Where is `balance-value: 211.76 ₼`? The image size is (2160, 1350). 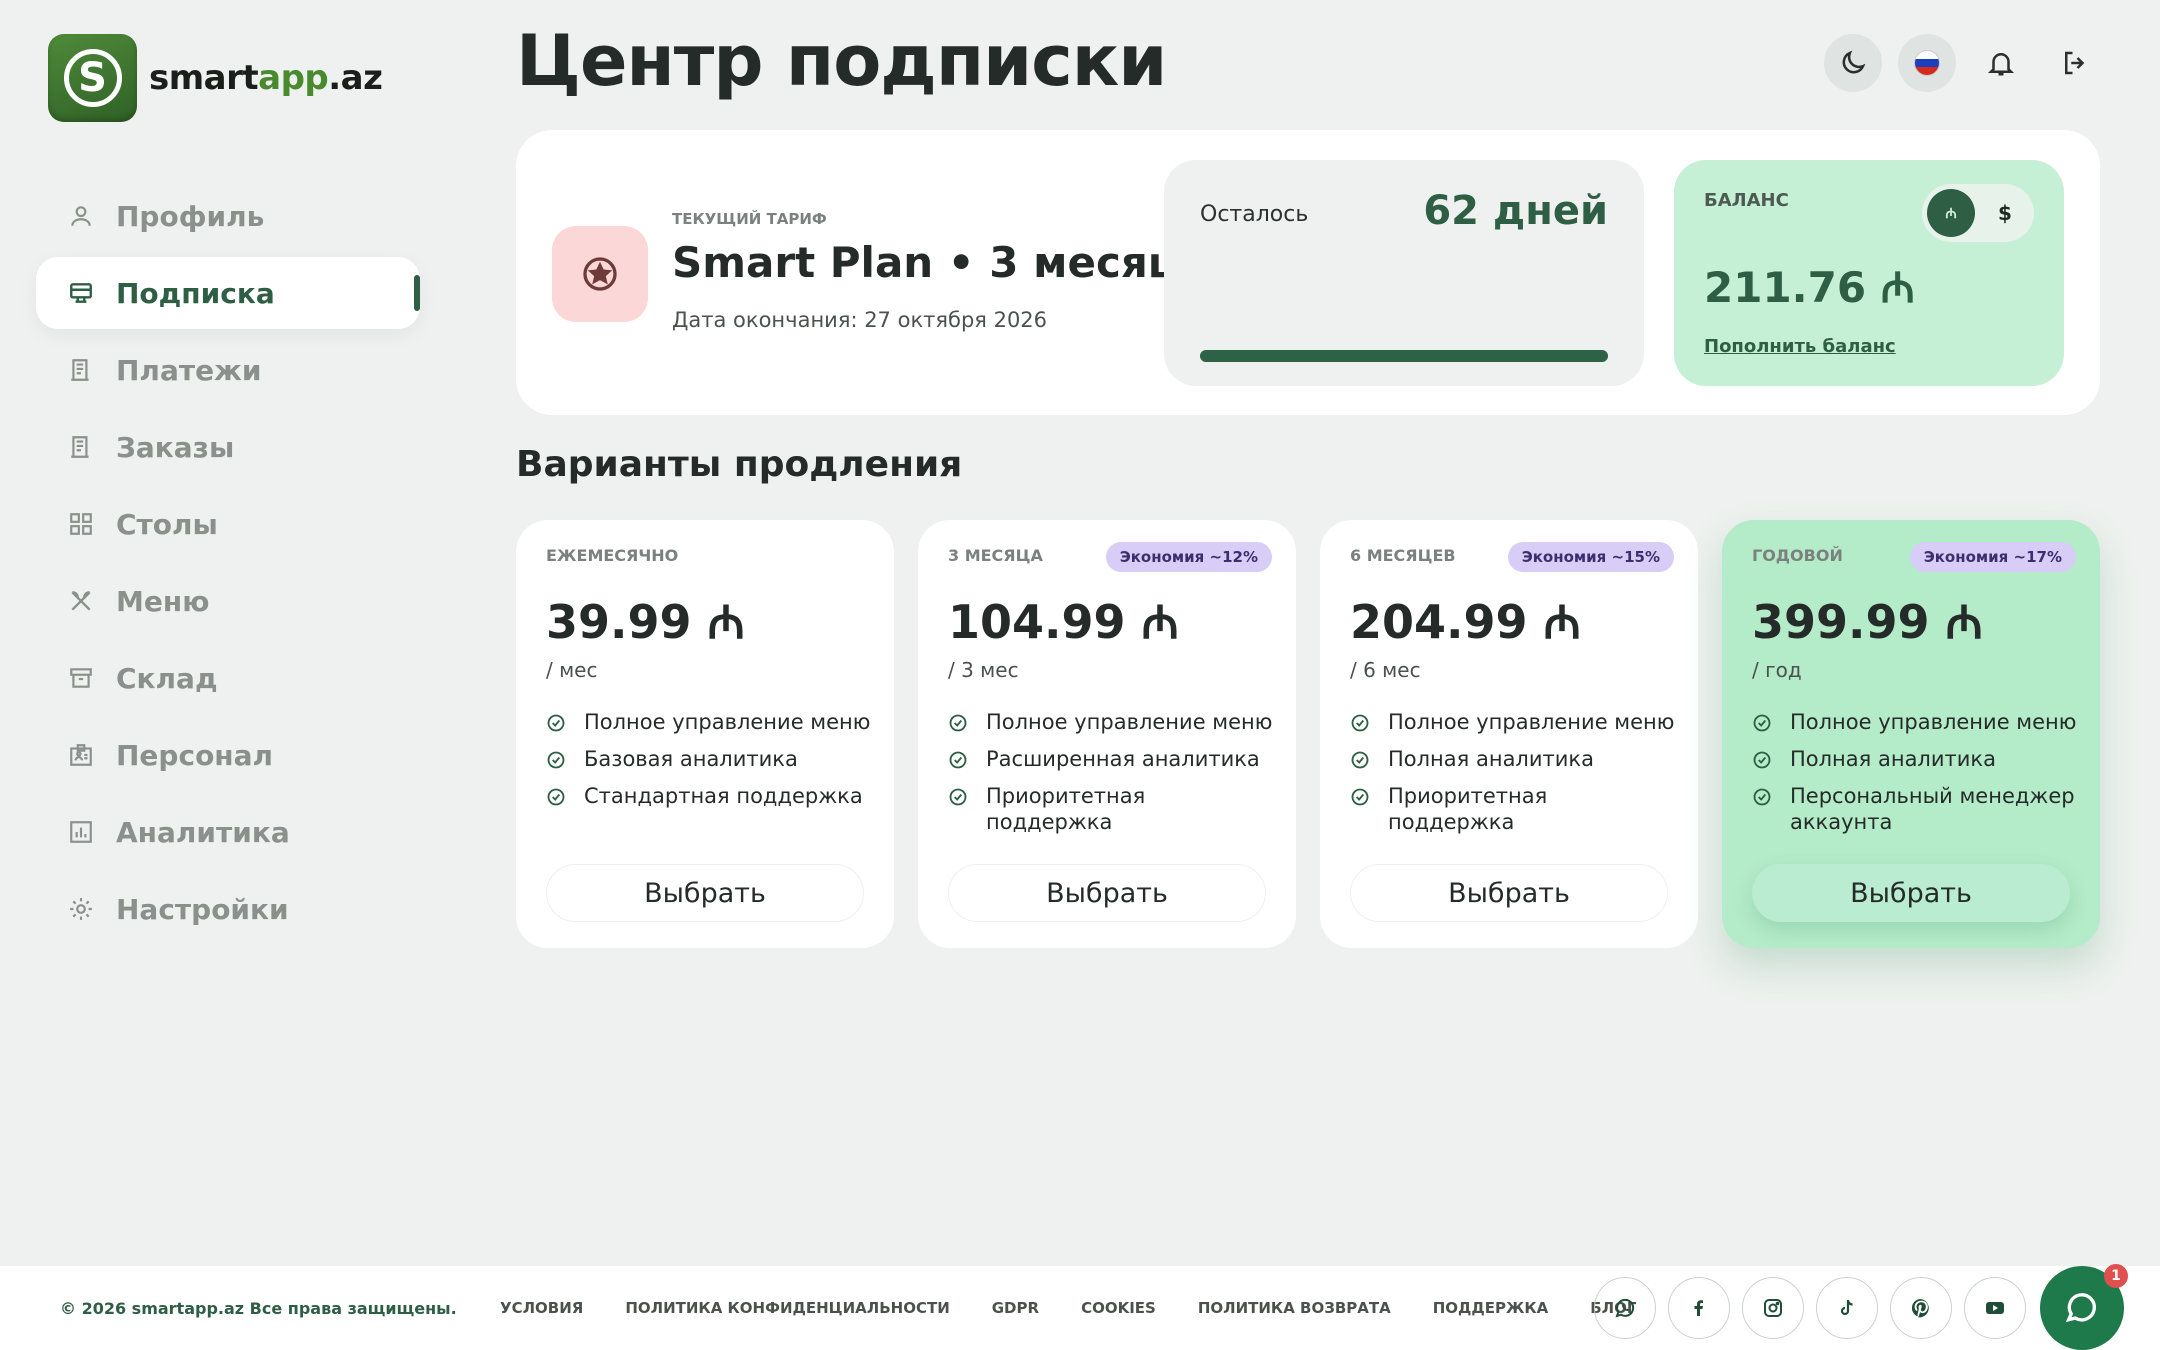 balance-value: 211.76 ₼ is located at coordinates (1809, 287).